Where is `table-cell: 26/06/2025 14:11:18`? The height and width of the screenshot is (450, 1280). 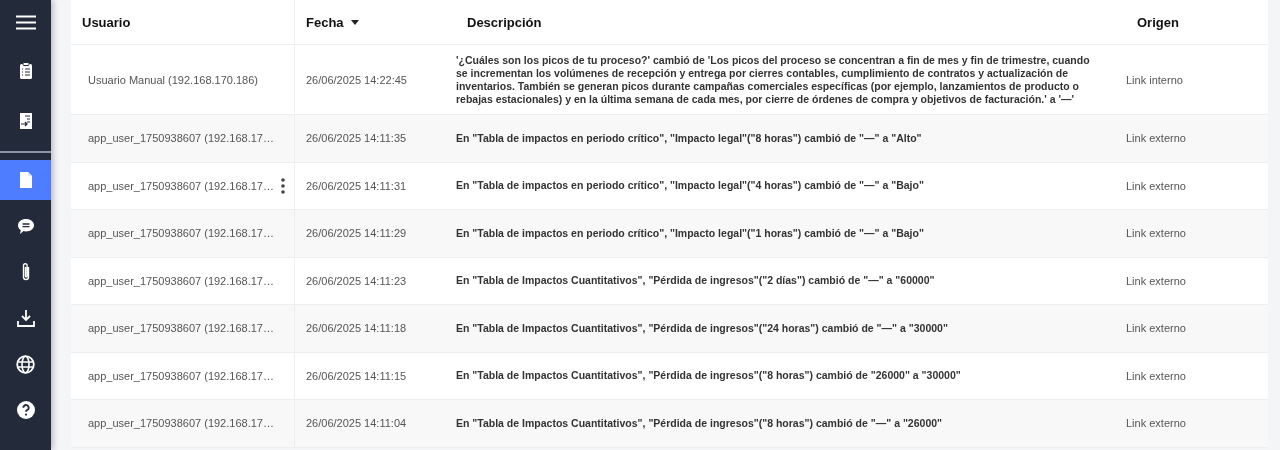
table-cell: 26/06/2025 14:11:18 is located at coordinates (356, 328).